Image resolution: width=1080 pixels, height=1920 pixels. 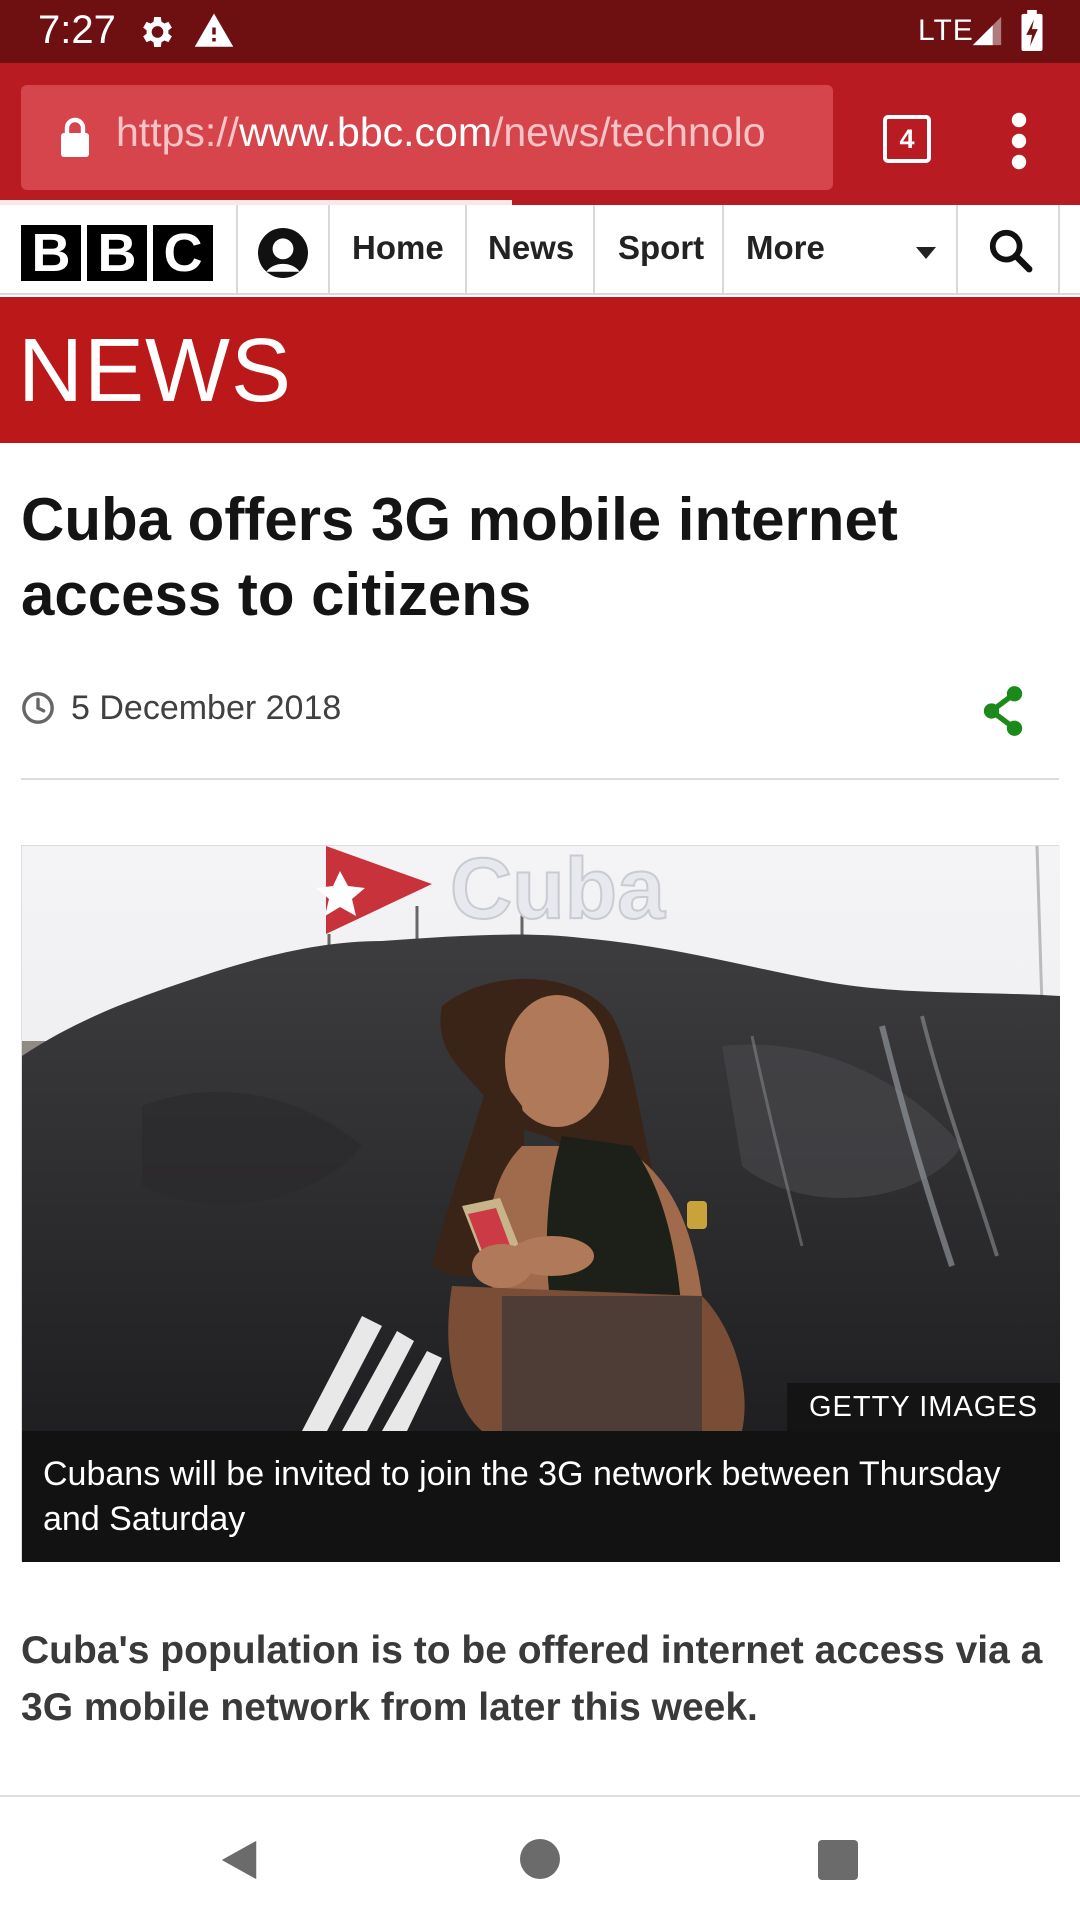 What do you see at coordinates (365, 132) in the screenshot?
I see `url-host: www.bbc.com` at bounding box center [365, 132].